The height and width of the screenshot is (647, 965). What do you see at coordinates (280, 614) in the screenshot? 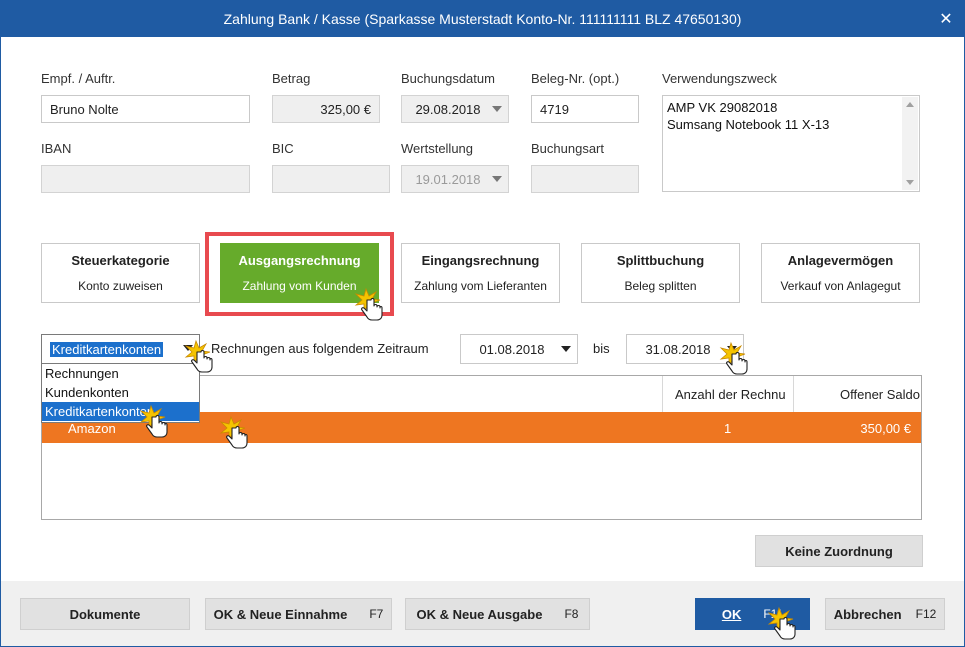
I see `ok-neue-einnahme-label: OK & Neue Einnahme` at bounding box center [280, 614].